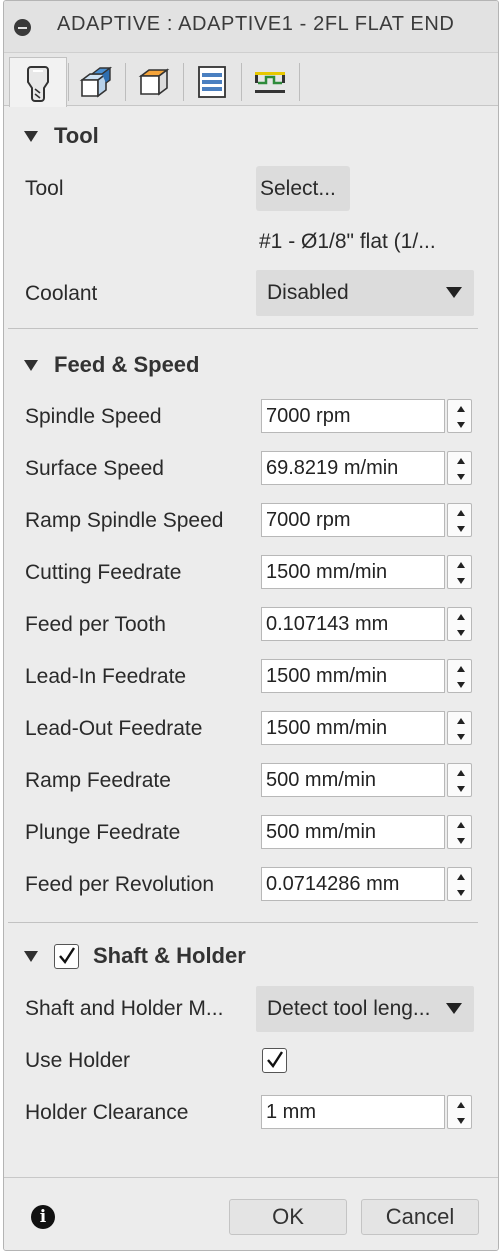  I want to click on tab-geometry, so click(96, 82).